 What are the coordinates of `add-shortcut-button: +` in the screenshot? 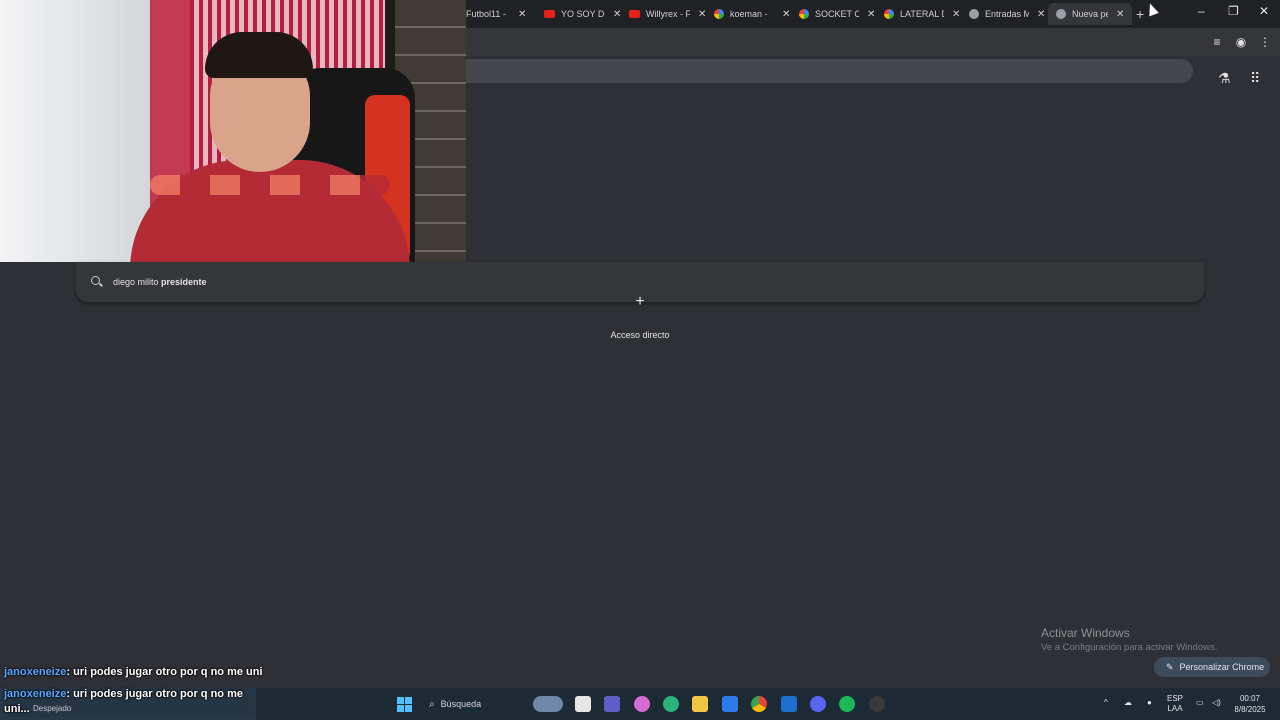 It's located at (640, 303).